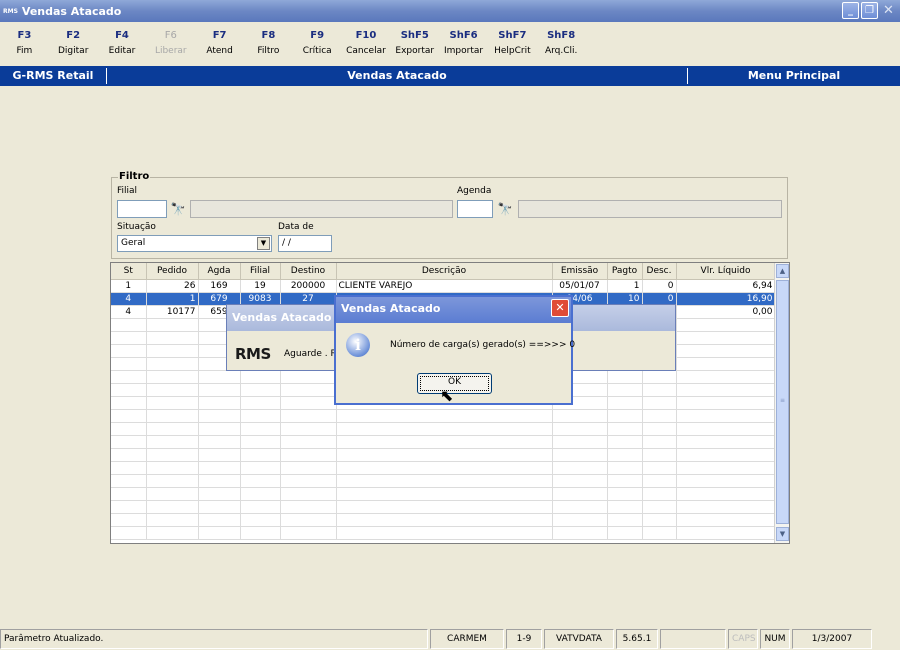 This screenshot has height=650, width=900. I want to click on toolbar-label: Arq.Cli., so click(561, 51).